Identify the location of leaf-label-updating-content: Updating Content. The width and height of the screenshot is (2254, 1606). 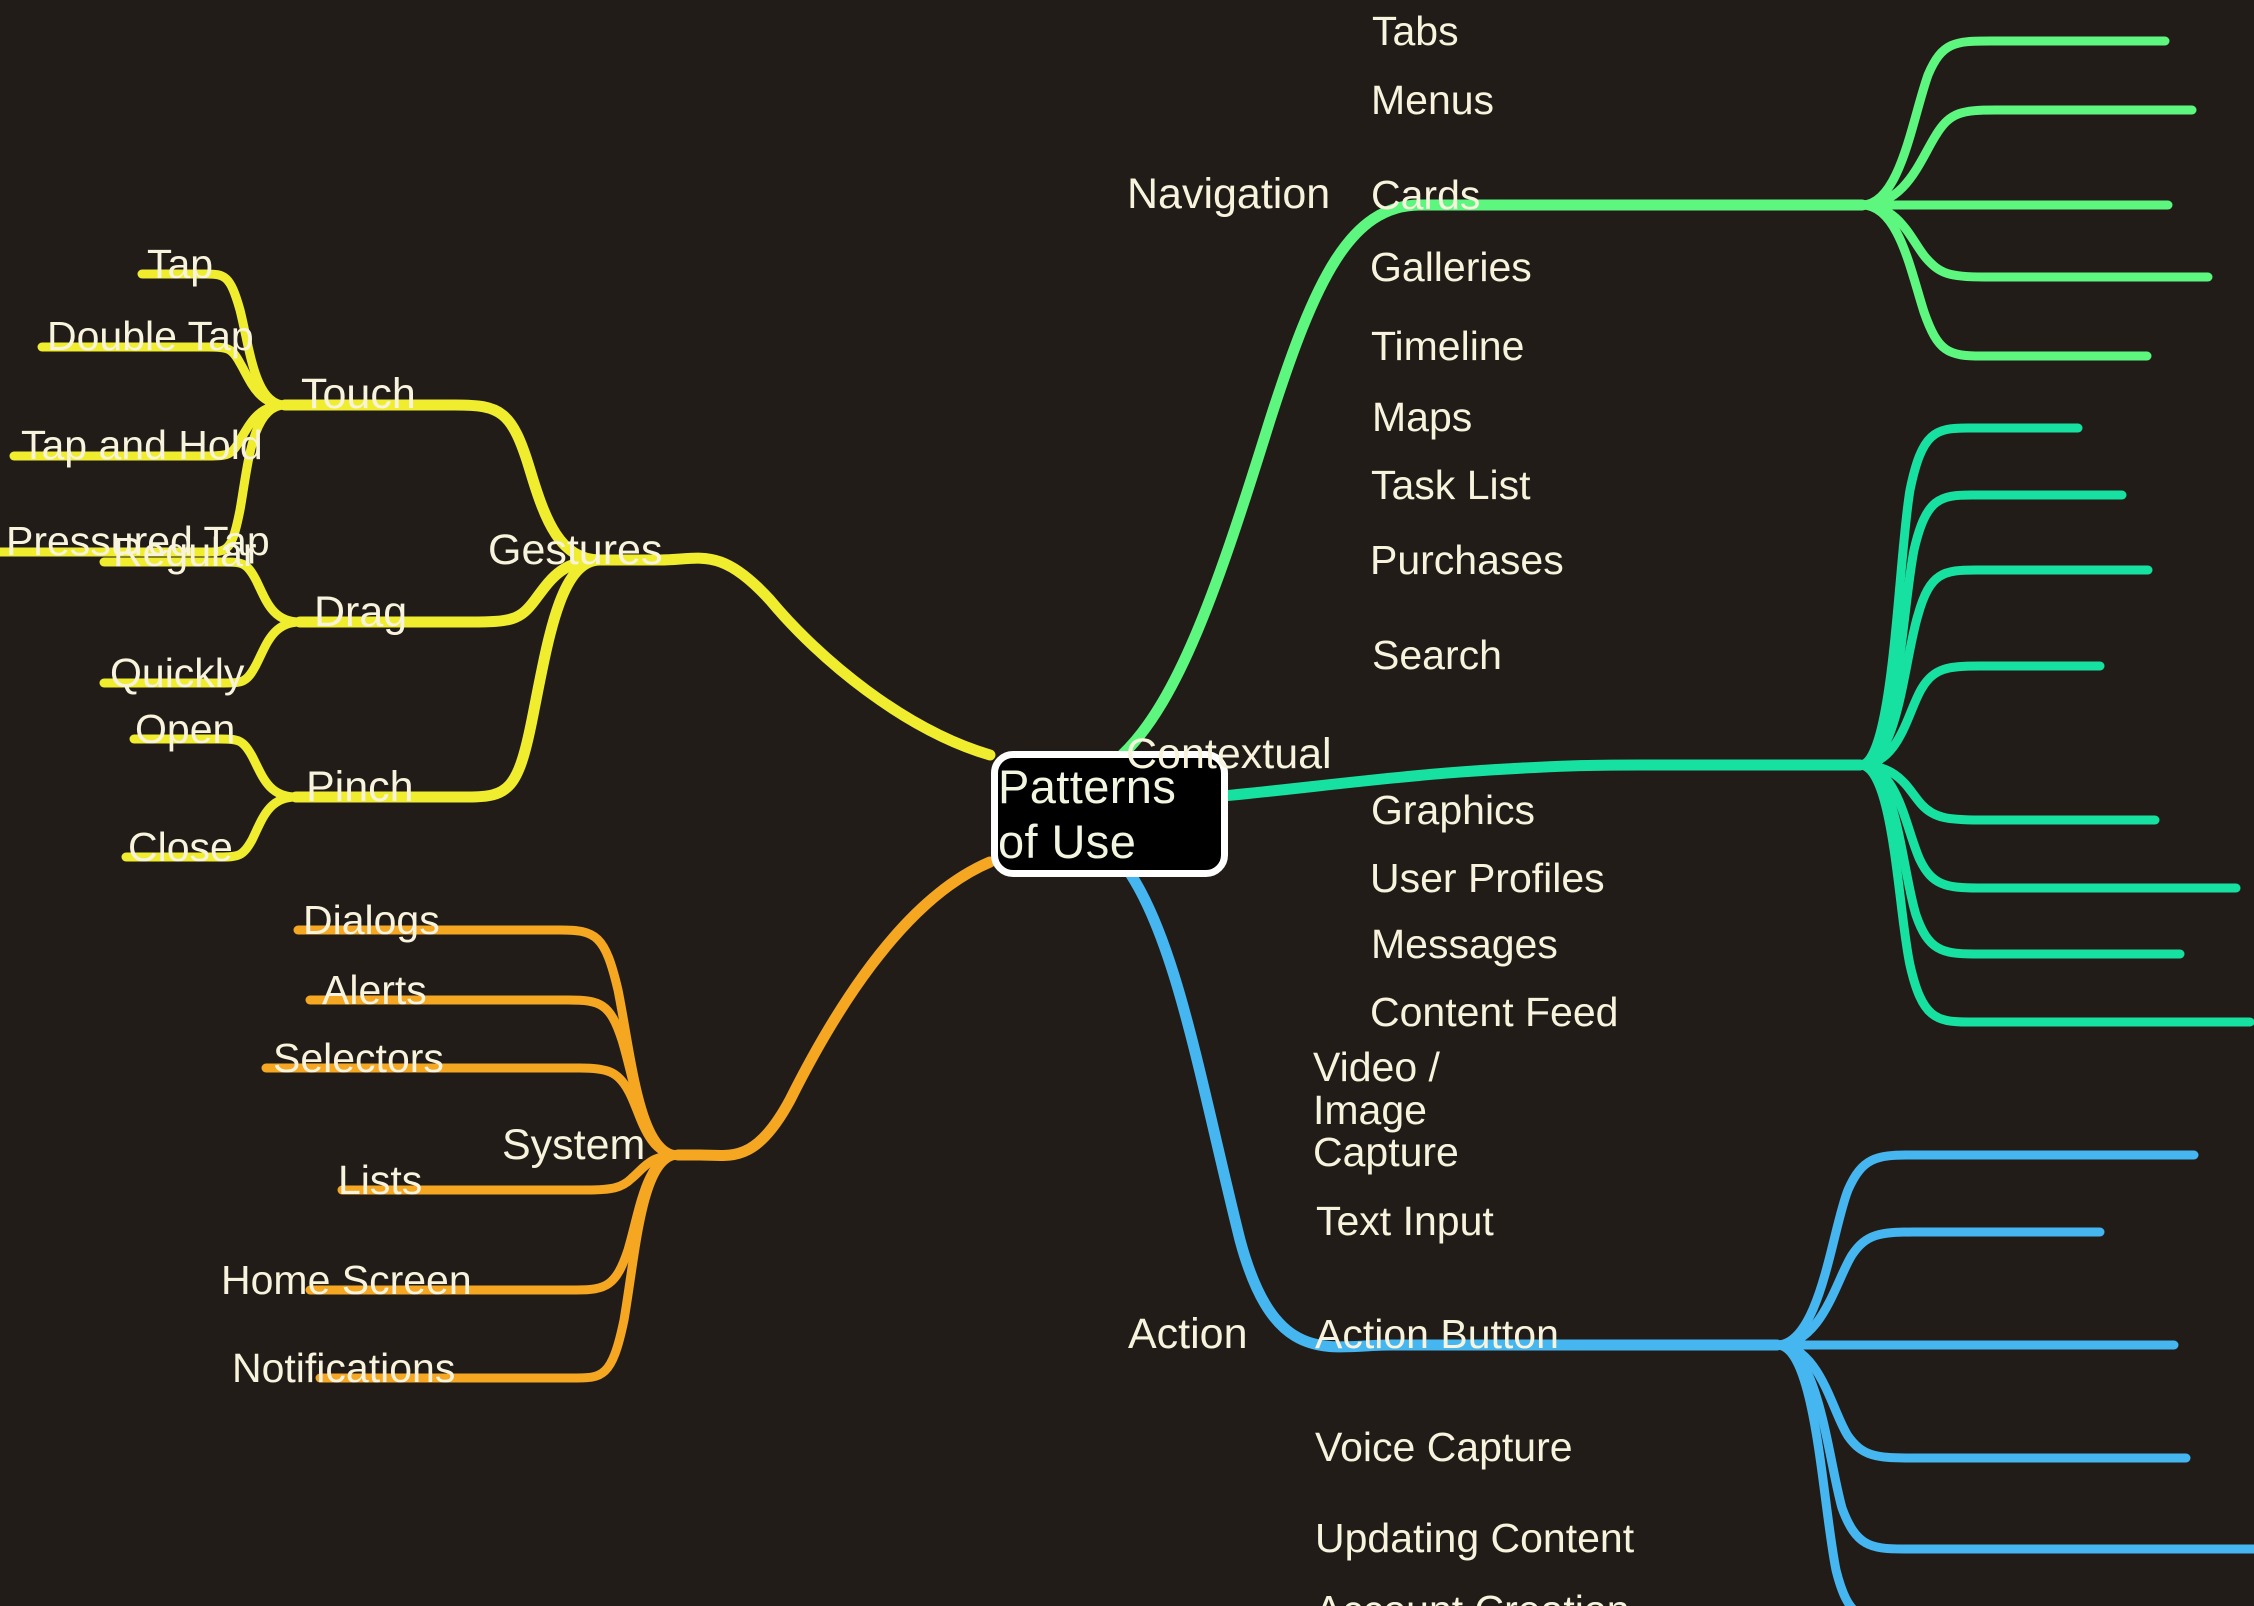
(1474, 1538).